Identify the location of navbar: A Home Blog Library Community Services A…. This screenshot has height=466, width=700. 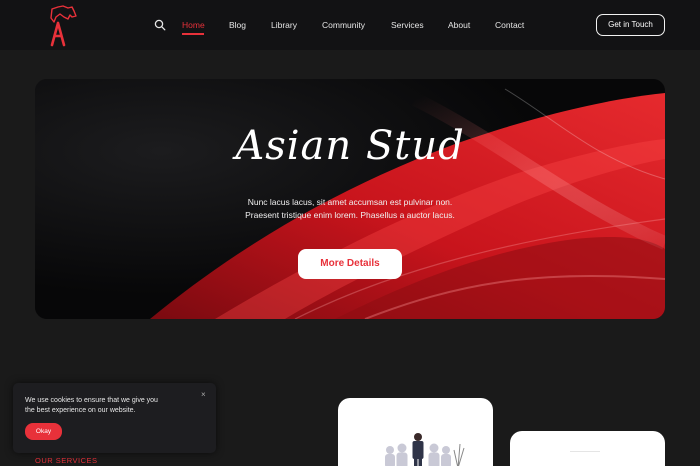
(350, 25).